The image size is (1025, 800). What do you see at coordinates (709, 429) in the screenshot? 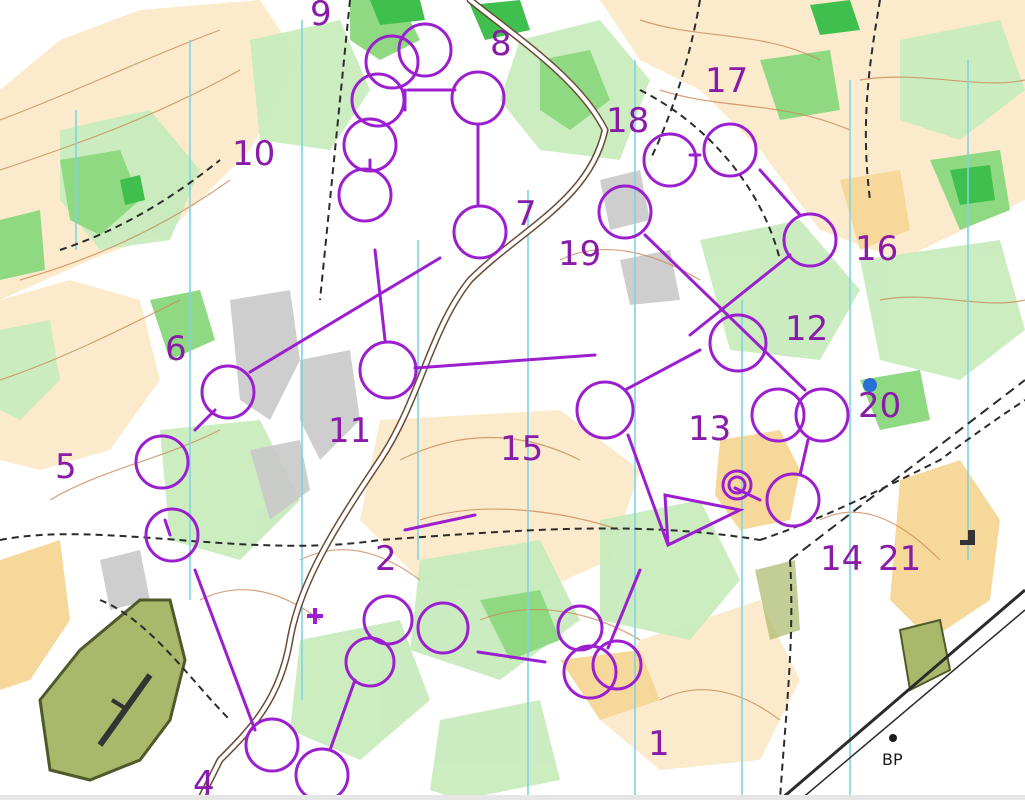
I see `control-number-13: 13` at bounding box center [709, 429].